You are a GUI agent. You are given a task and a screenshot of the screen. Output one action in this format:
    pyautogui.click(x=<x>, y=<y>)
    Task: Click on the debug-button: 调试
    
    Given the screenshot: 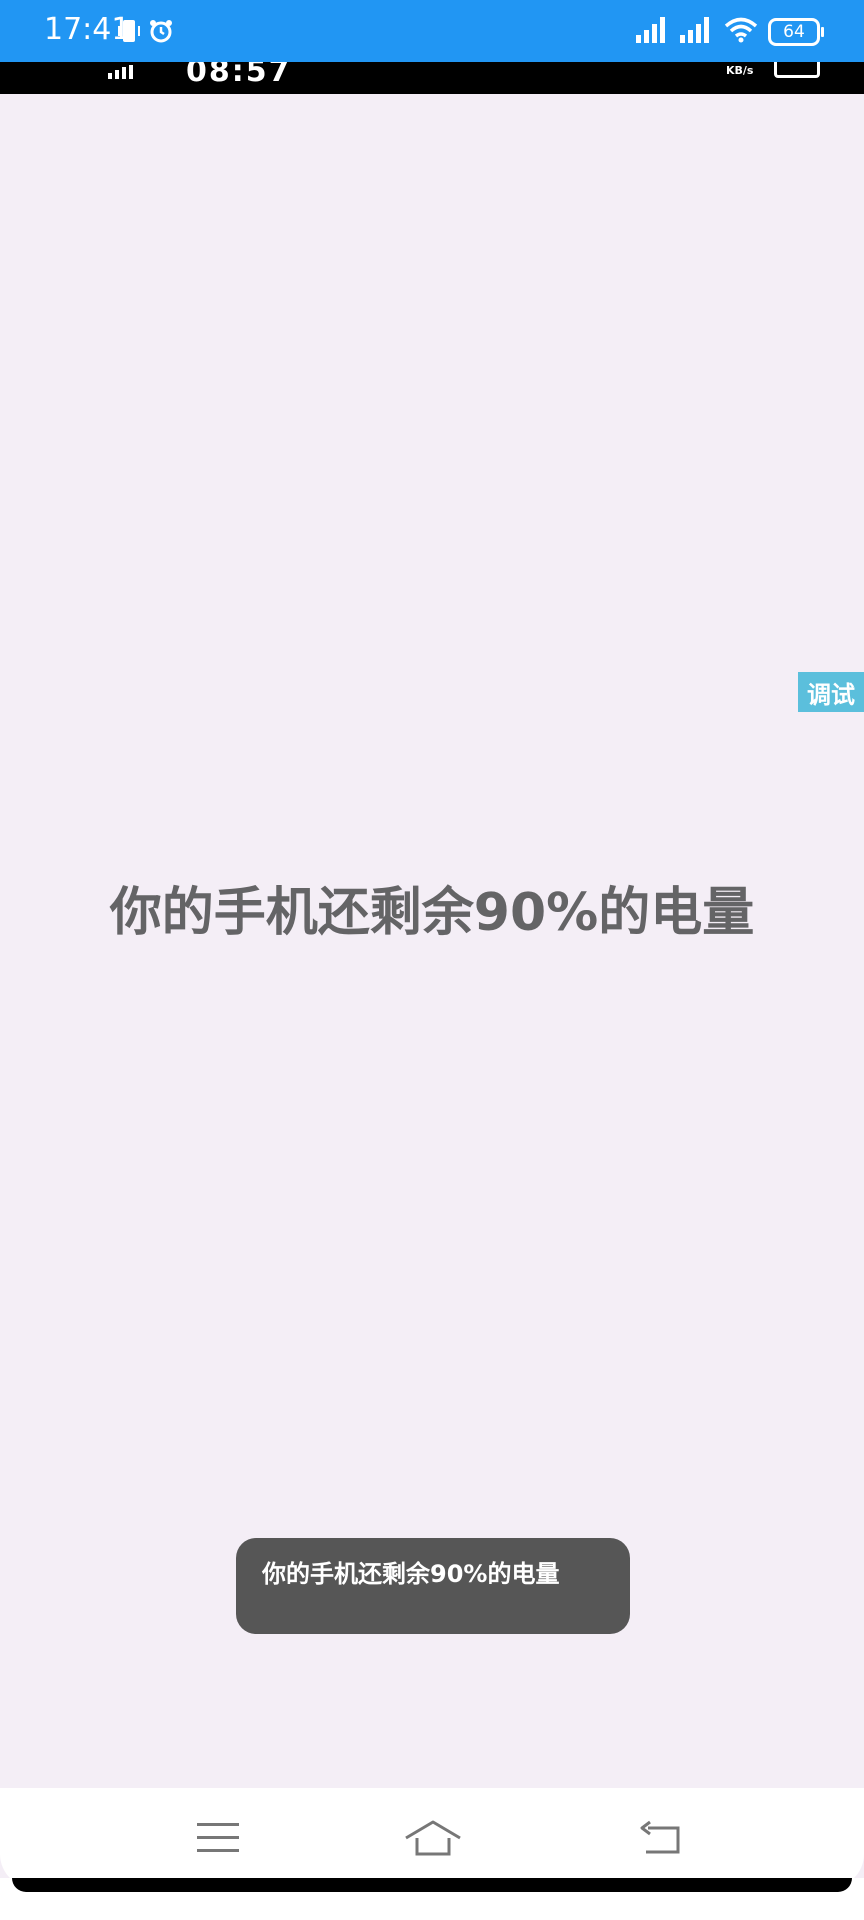 What is the action you would take?
    pyautogui.click(x=831, y=692)
    